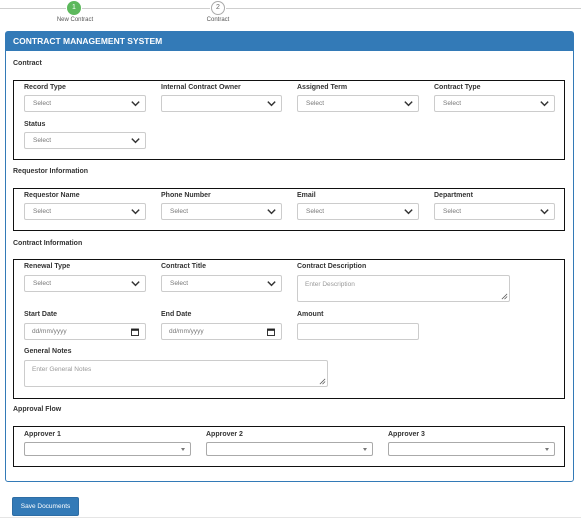 This screenshot has width=581, height=520. I want to click on approver-3-label: Approver 3, so click(406, 434).